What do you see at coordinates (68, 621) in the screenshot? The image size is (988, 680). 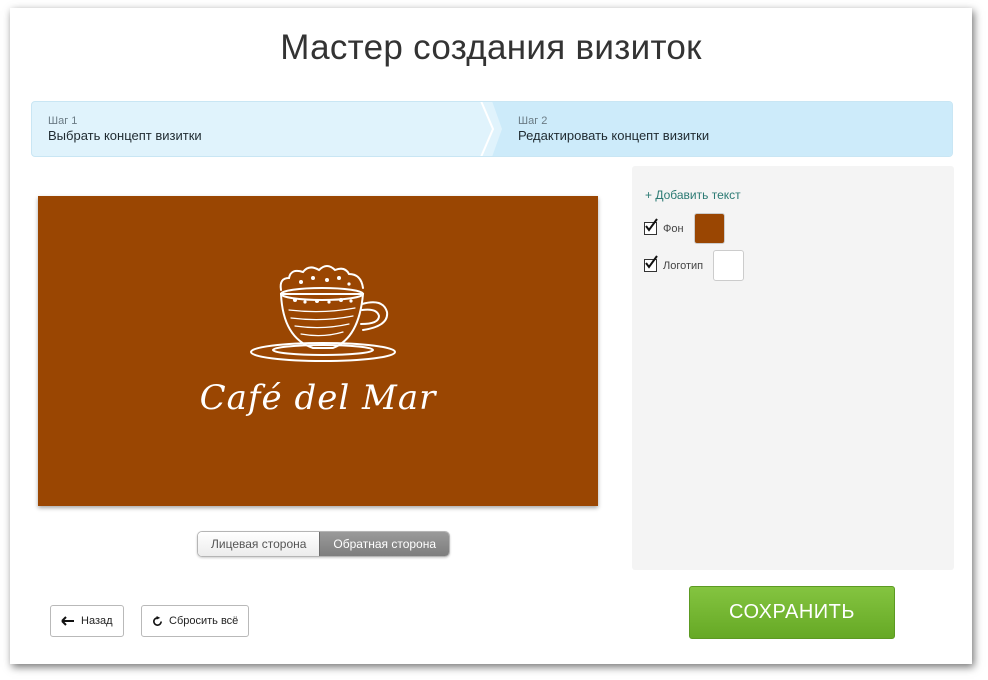 I see `arrow-left-icon` at bounding box center [68, 621].